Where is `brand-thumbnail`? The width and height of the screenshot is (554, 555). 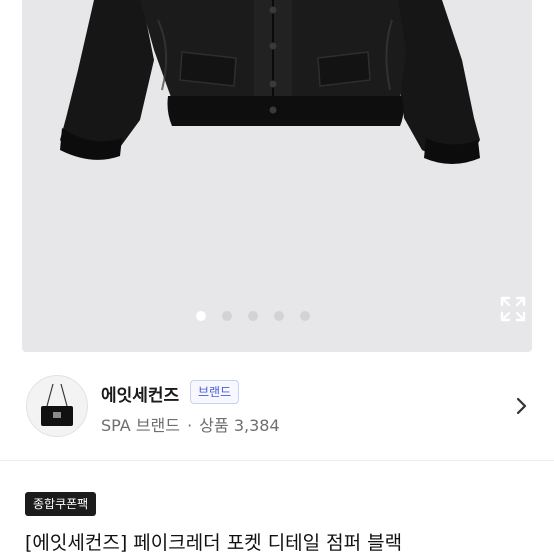
brand-thumbnail is located at coordinates (57, 406).